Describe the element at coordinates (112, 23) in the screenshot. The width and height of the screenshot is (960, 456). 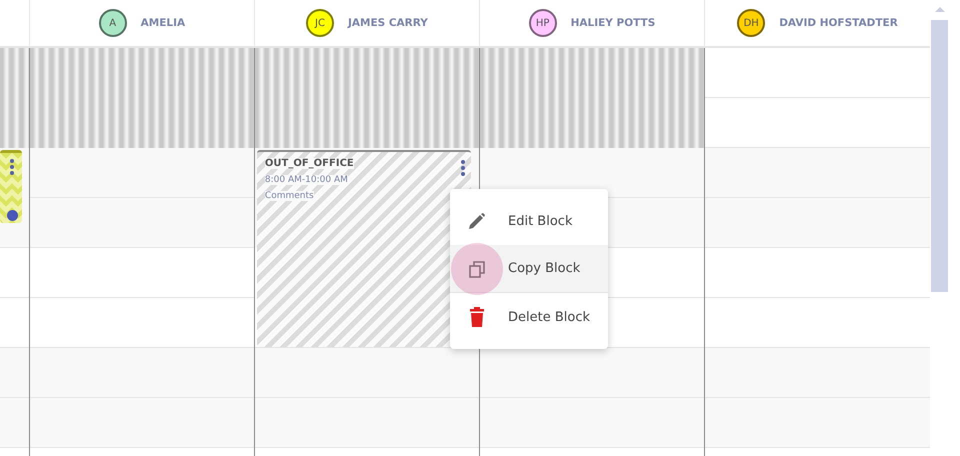
I see `avatar: A` at that location.